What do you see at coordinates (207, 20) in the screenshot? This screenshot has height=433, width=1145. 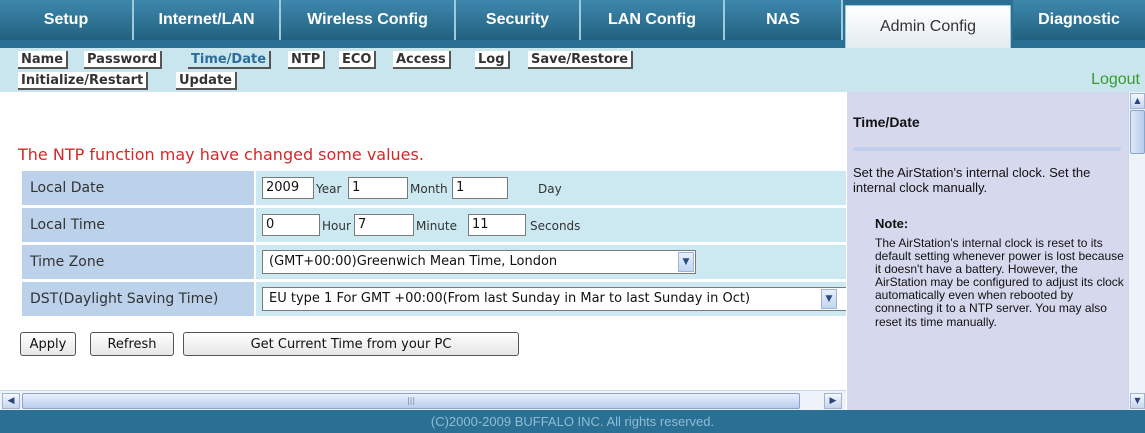 I see `tab-internet-lan: Internet/LAN` at bounding box center [207, 20].